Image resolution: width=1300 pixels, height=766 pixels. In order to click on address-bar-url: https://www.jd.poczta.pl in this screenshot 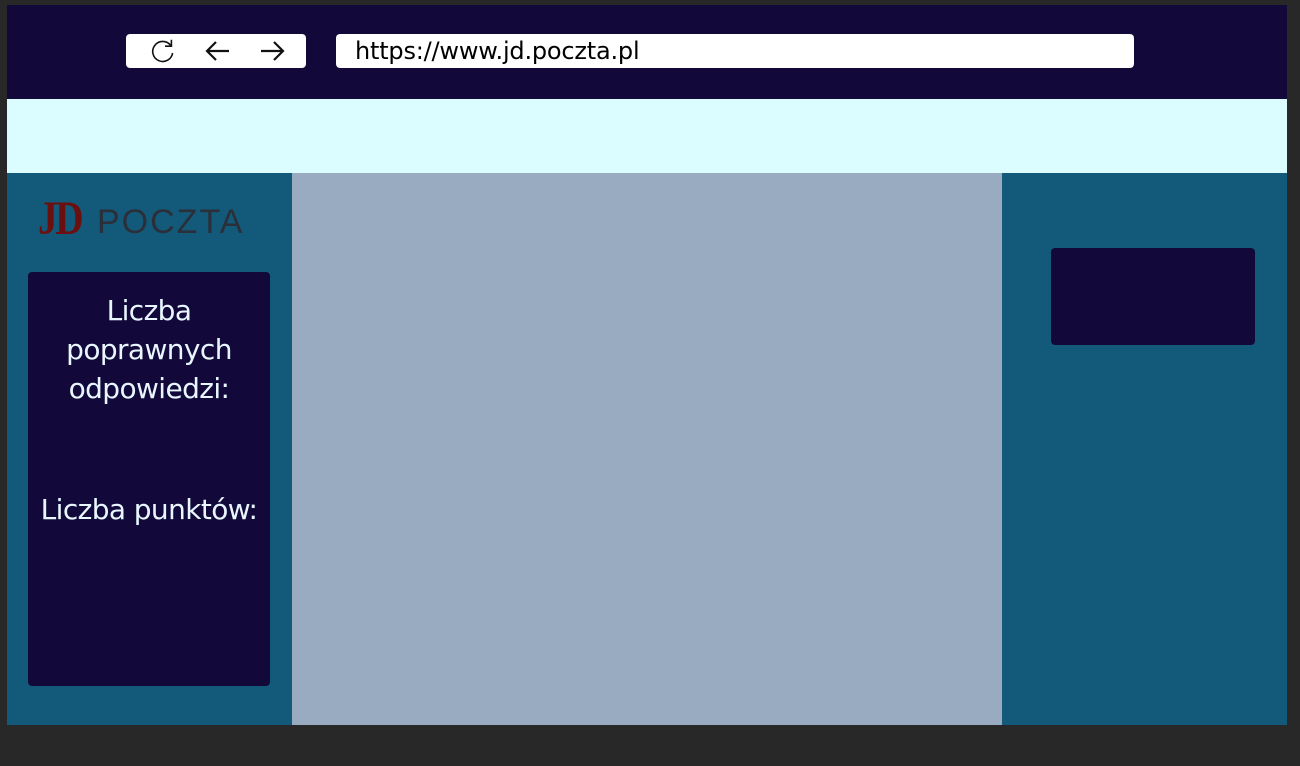, I will do `click(497, 51)`.